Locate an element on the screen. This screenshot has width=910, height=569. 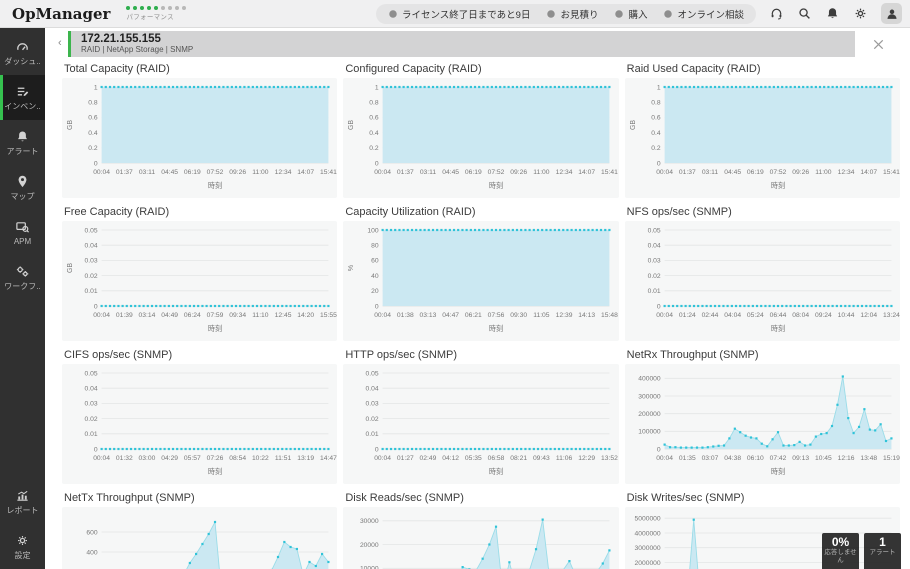
svg-text: 0.8 is located at coordinates (656, 102).